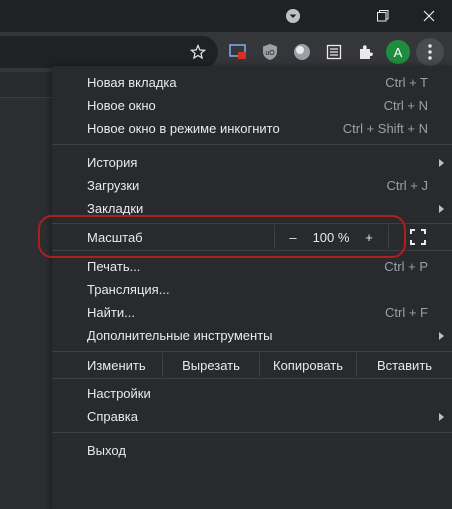 The height and width of the screenshot is (509, 452). I want to click on kebab-menu-icon, so click(430, 52).